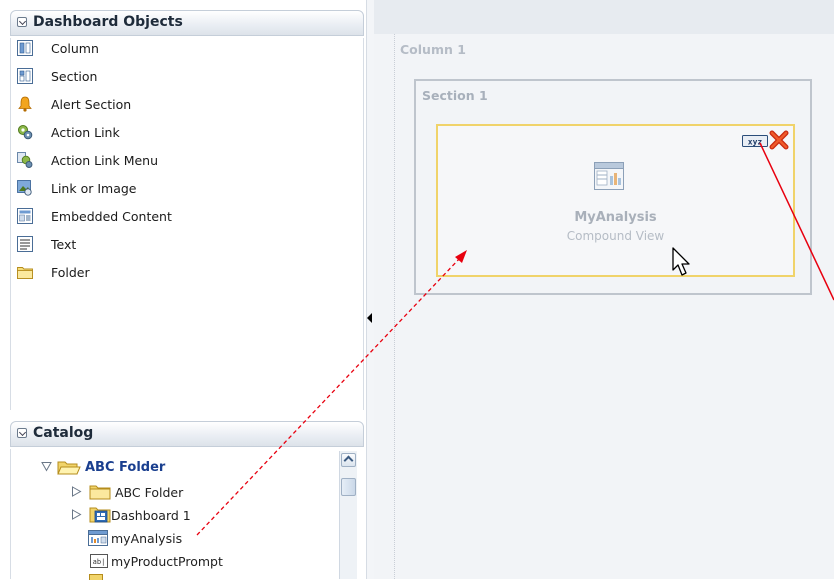  What do you see at coordinates (70, 272) in the screenshot?
I see `object-label: Folder` at bounding box center [70, 272].